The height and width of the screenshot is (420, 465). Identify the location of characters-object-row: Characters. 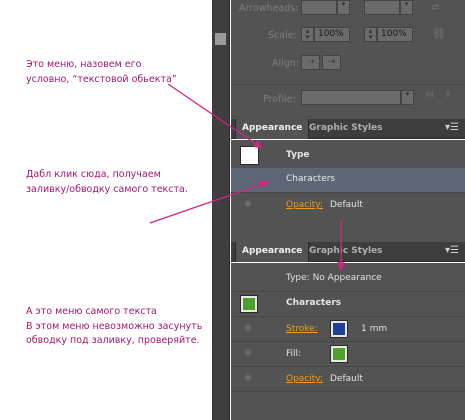
(348, 303).